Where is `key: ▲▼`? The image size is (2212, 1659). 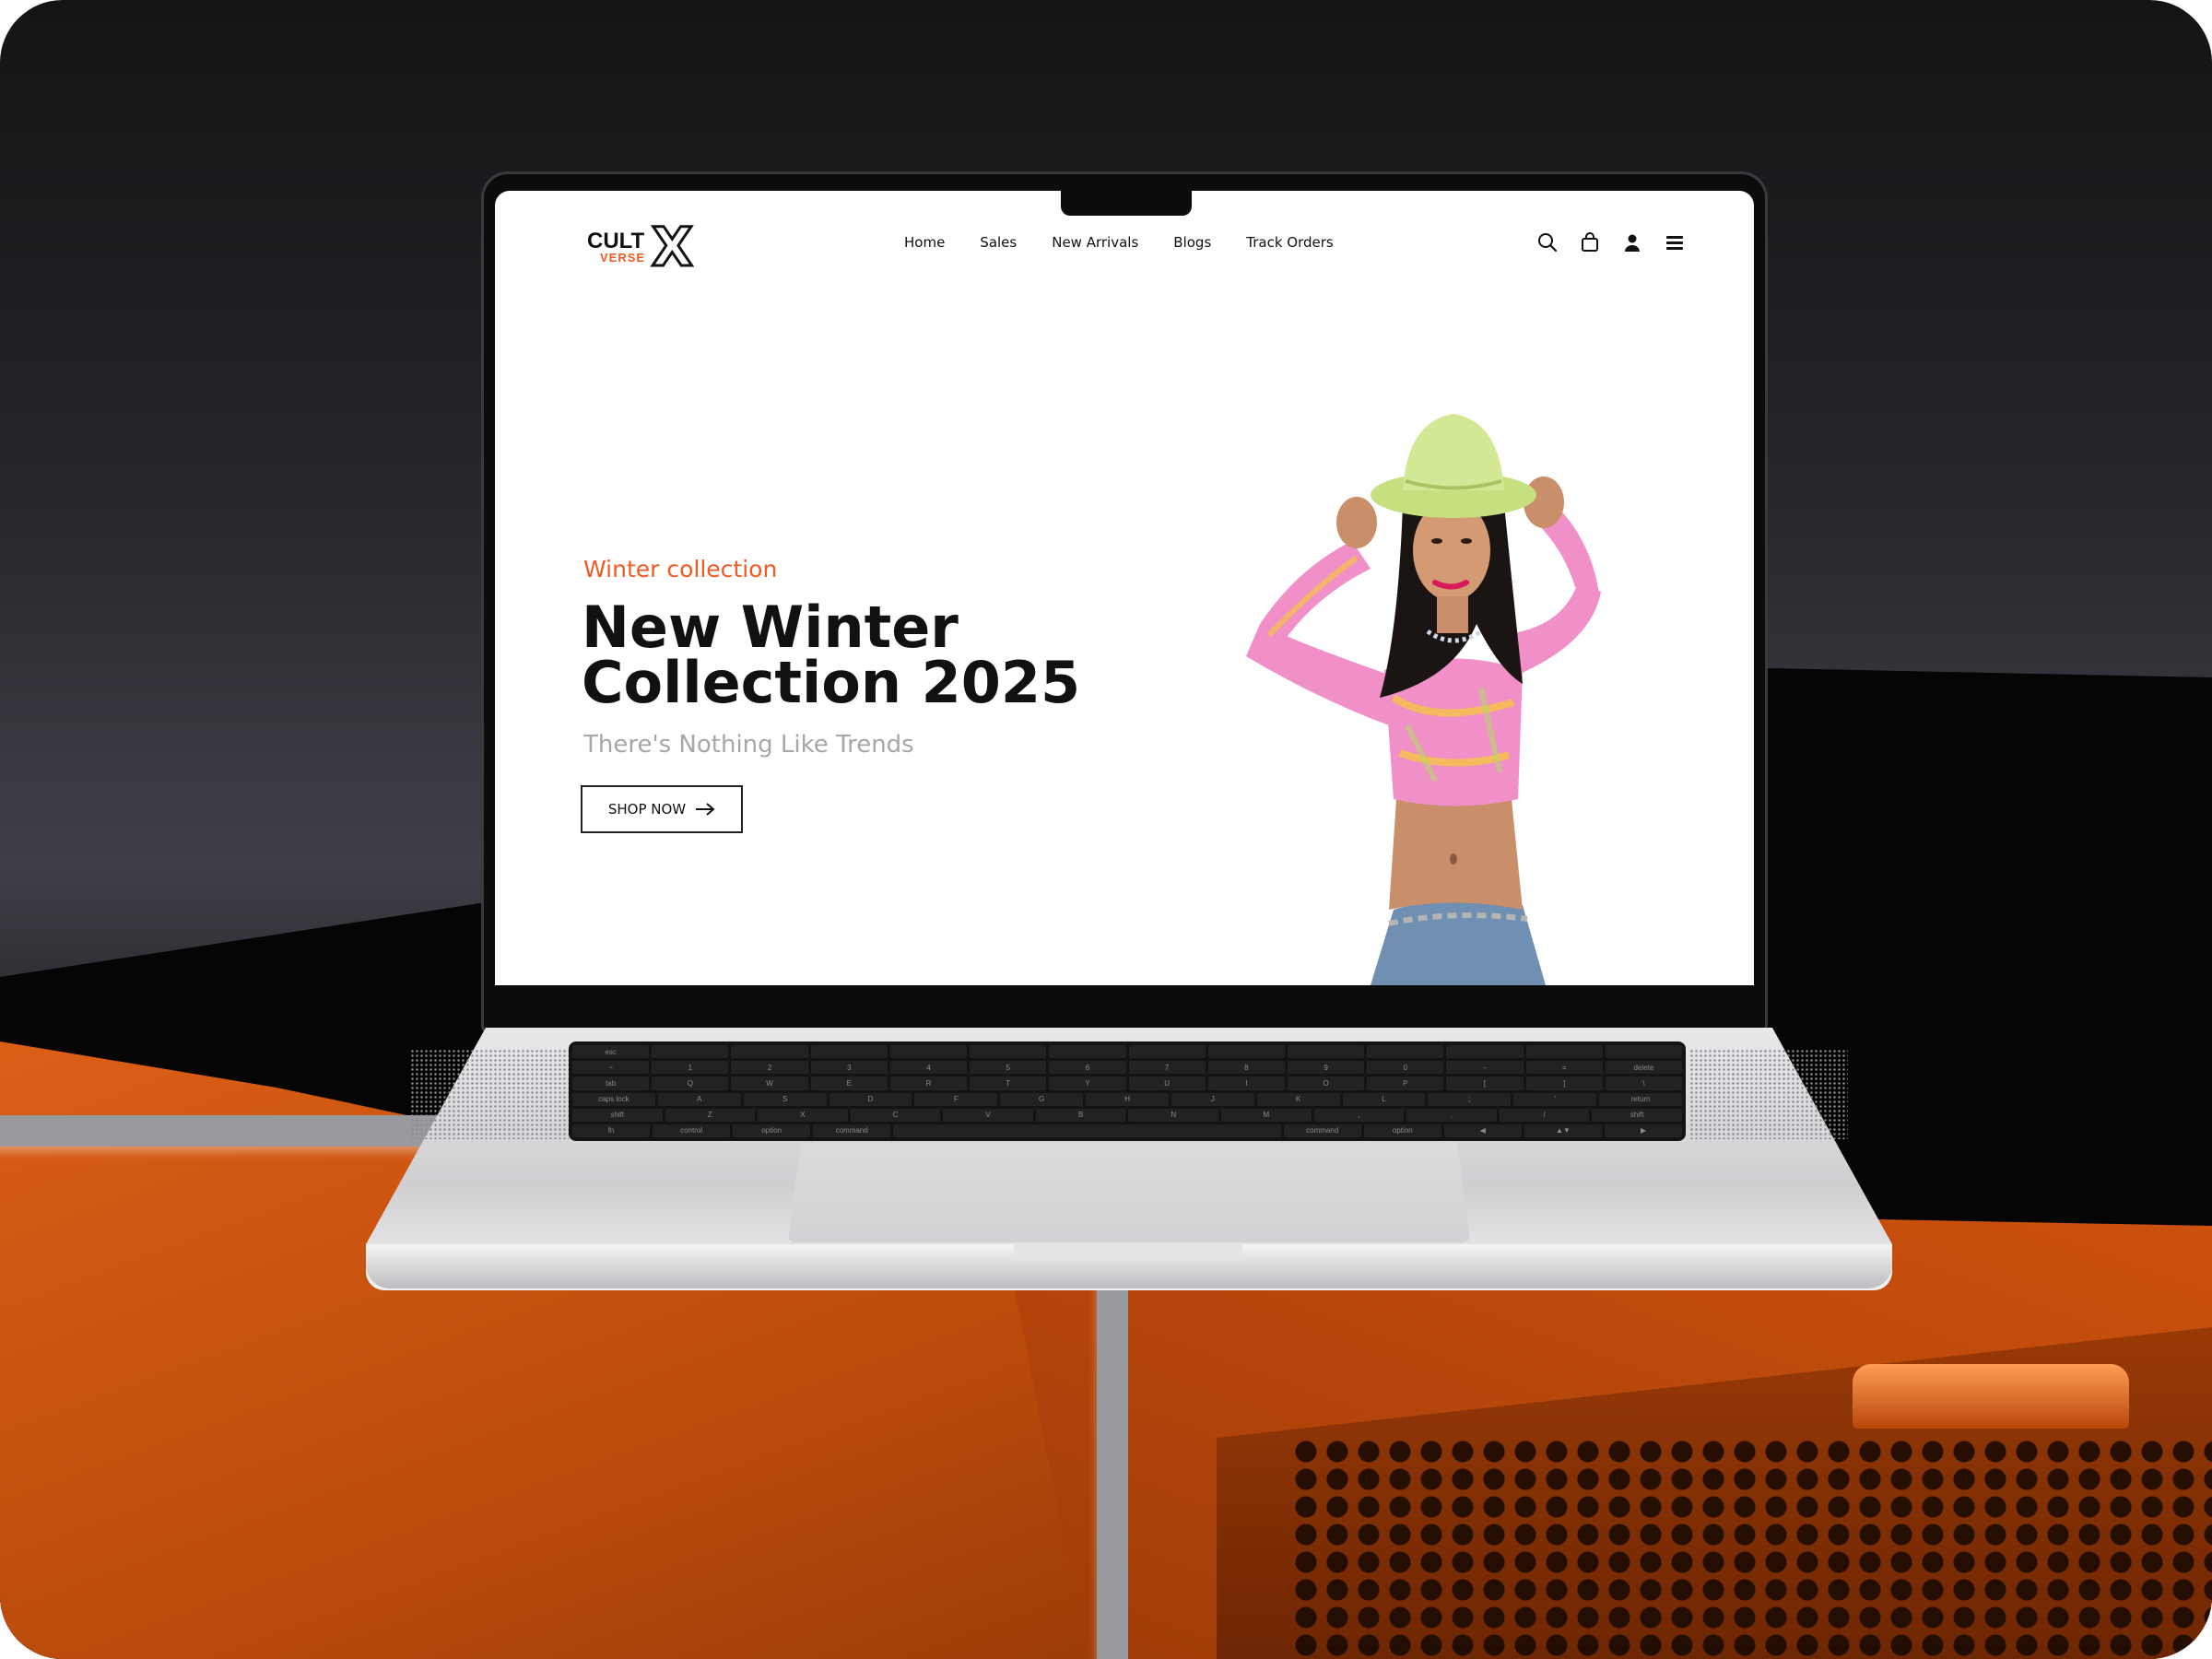
key: ▲▼ is located at coordinates (1563, 1130).